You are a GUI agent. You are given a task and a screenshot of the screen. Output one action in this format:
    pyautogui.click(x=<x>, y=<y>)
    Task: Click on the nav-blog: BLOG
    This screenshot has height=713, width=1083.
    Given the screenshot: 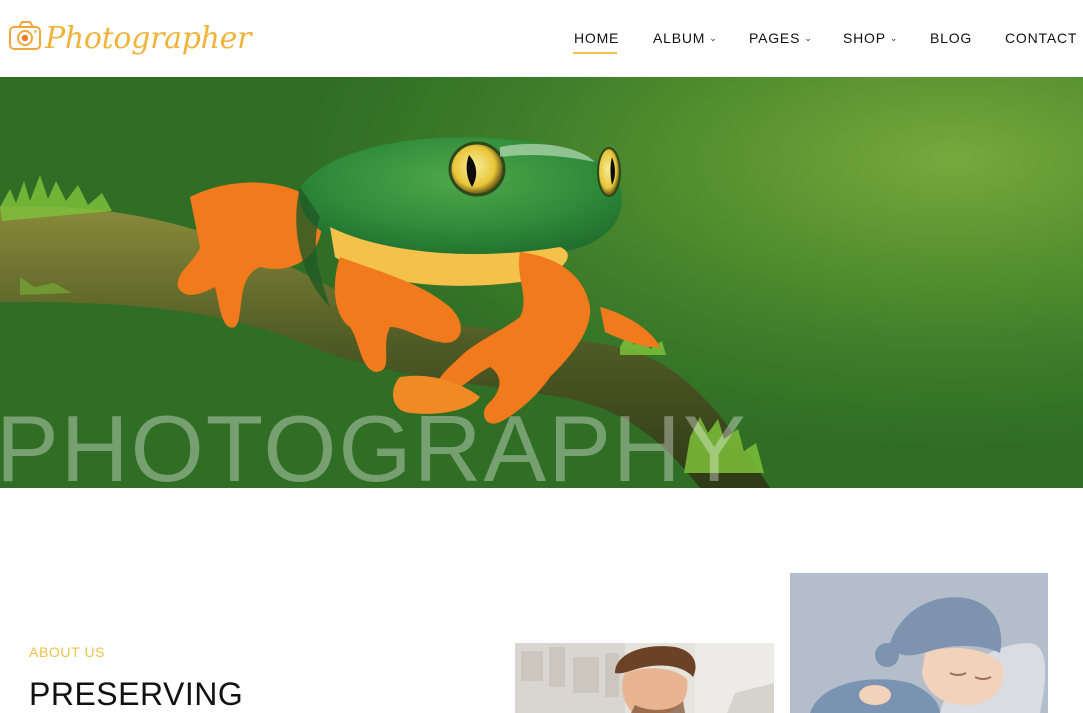 What is the action you would take?
    pyautogui.click(x=951, y=38)
    